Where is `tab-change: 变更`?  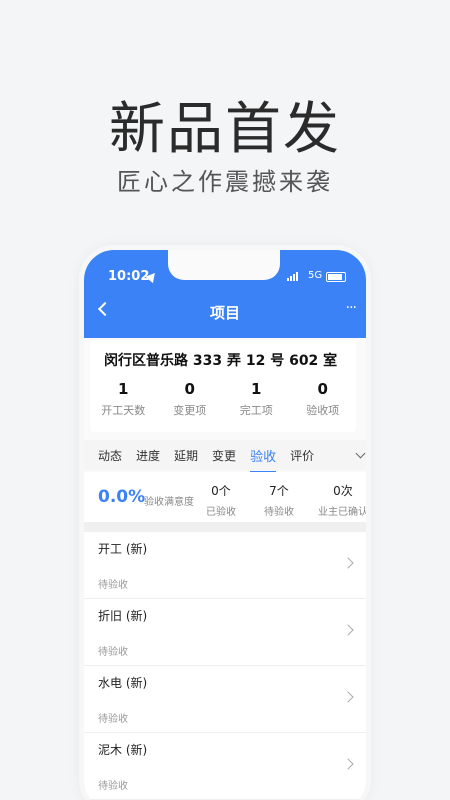
tab-change: 变更 is located at coordinates (217, 455).